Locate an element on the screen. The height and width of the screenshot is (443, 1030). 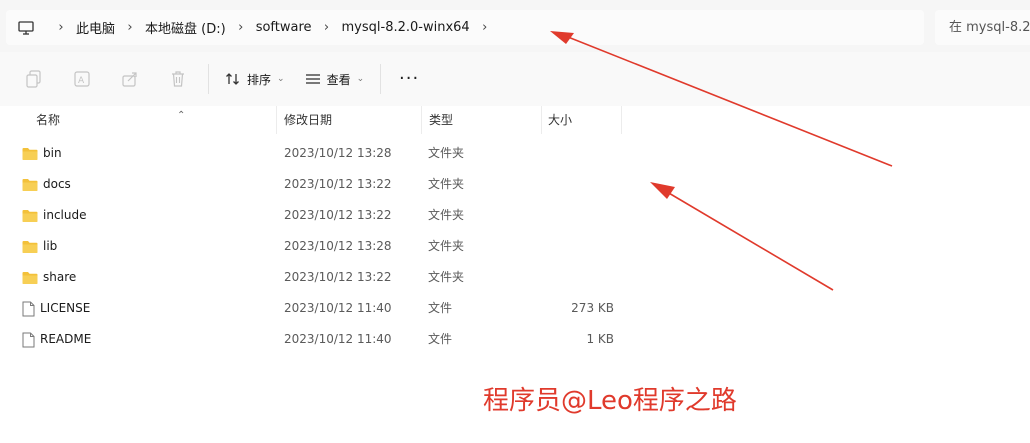
delete-icon is located at coordinates (178, 79).